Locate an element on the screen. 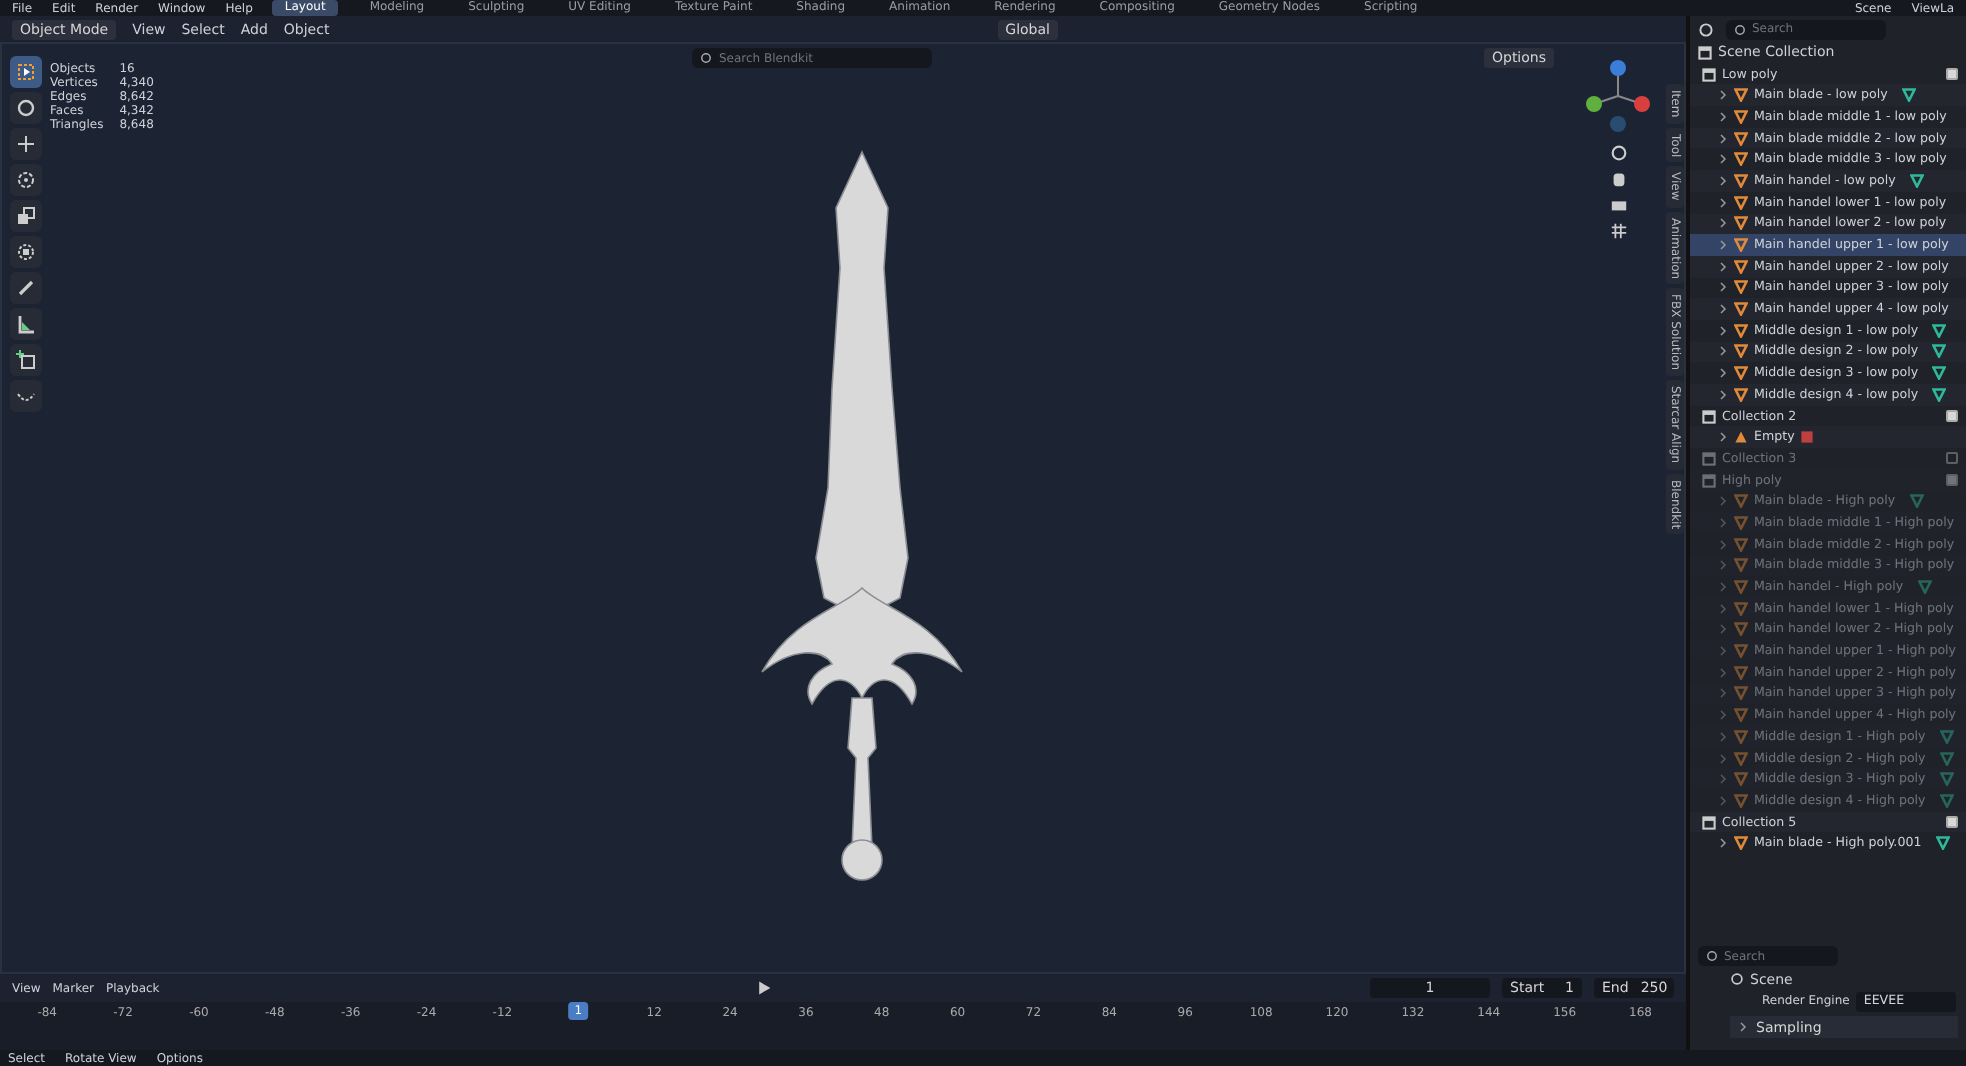  scale-icon is located at coordinates (26, 216).